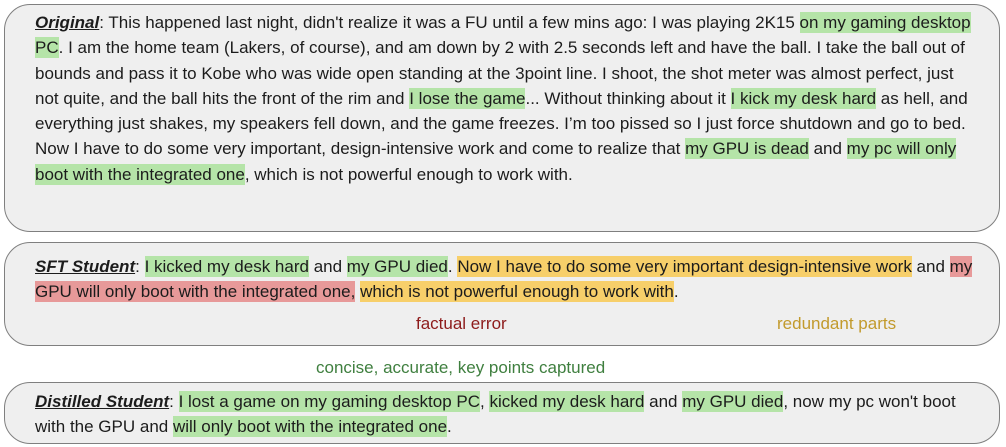 The width and height of the screenshot is (1006, 447). I want to click on highlight-green: I lose the game, so click(467, 98).